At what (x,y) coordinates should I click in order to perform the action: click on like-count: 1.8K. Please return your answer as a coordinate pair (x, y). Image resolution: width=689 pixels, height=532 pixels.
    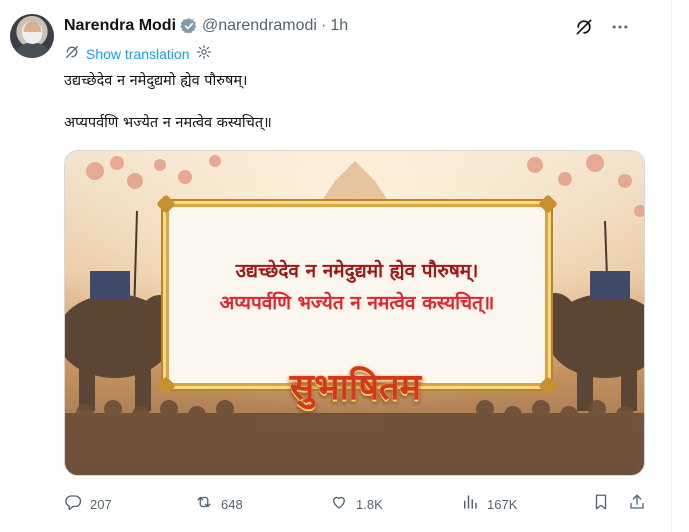
    Looking at the image, I should click on (369, 504).